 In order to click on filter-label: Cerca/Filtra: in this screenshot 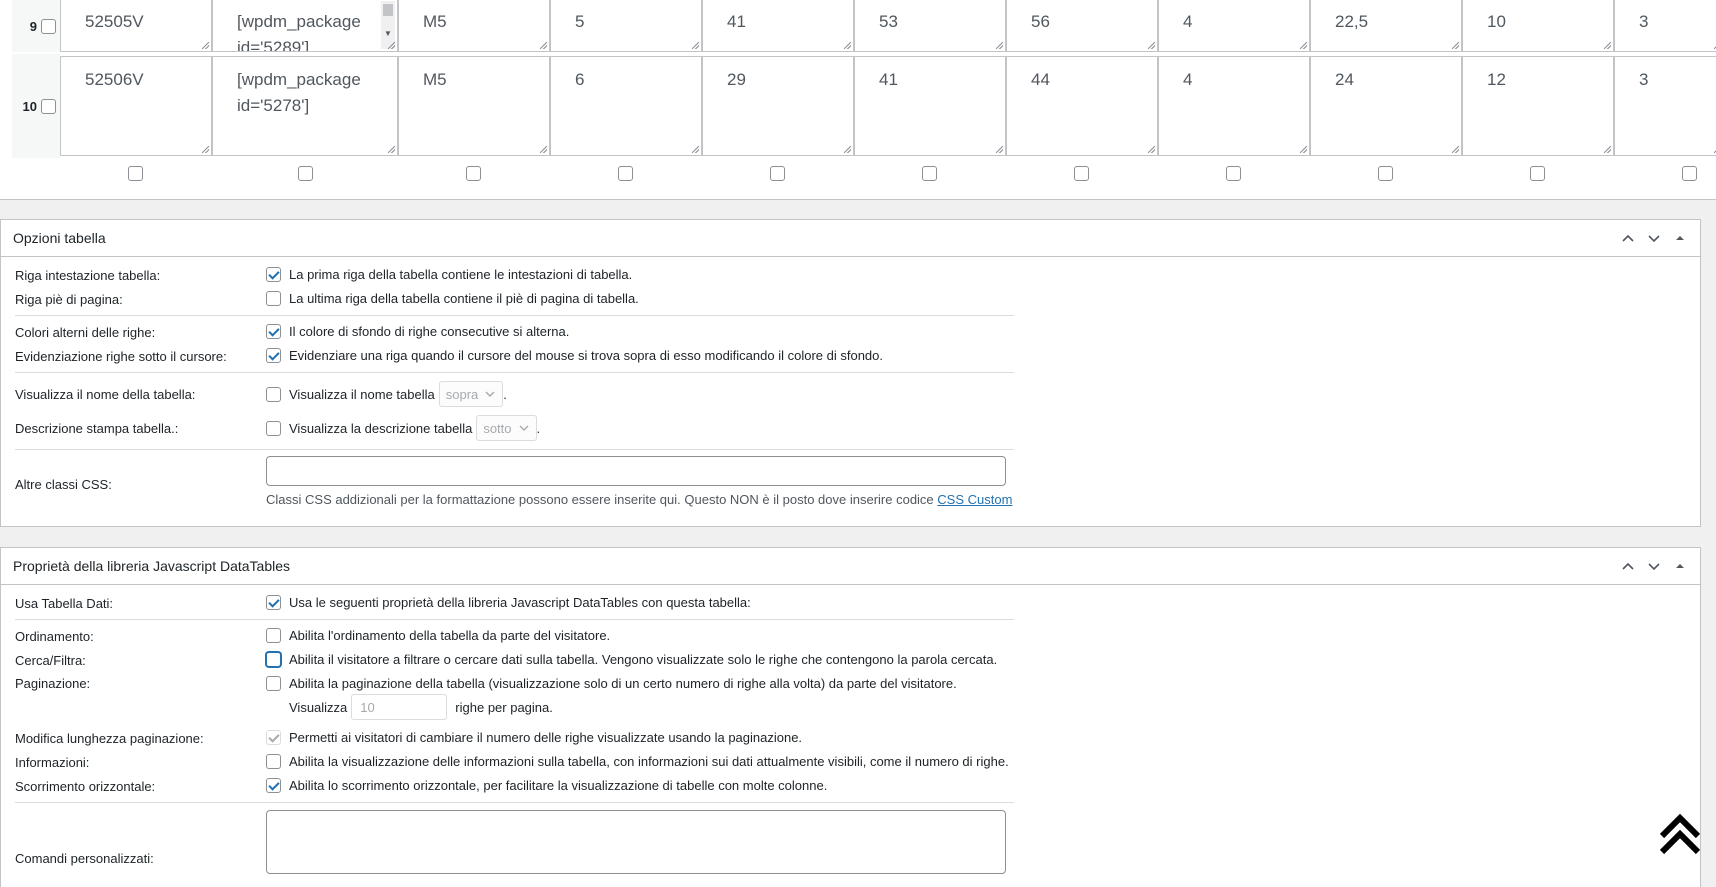, I will do `click(50, 660)`.